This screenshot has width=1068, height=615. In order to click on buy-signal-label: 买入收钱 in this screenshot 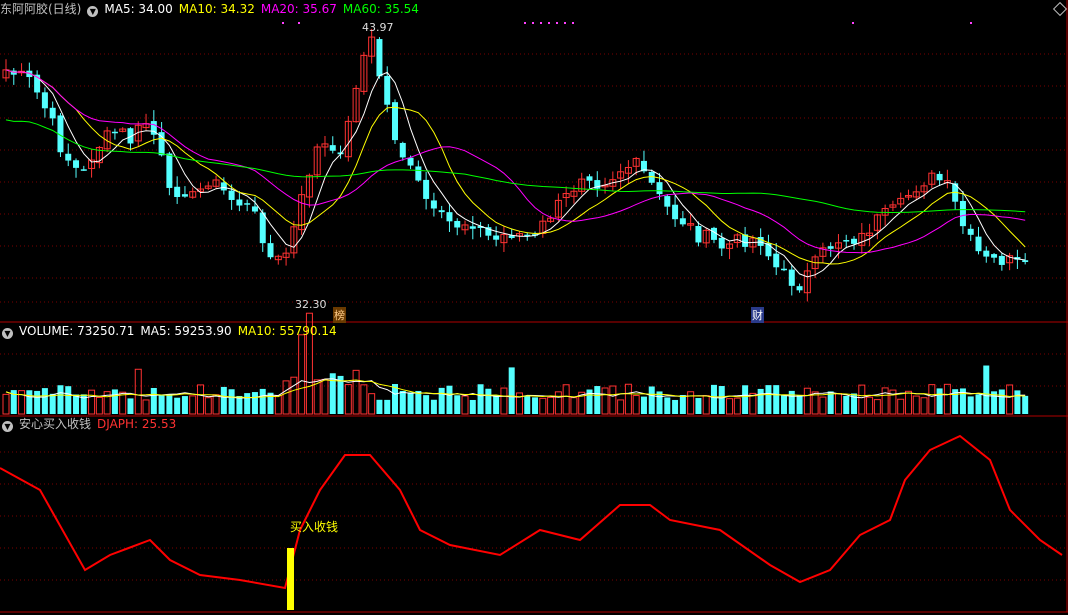, I will do `click(314, 527)`.